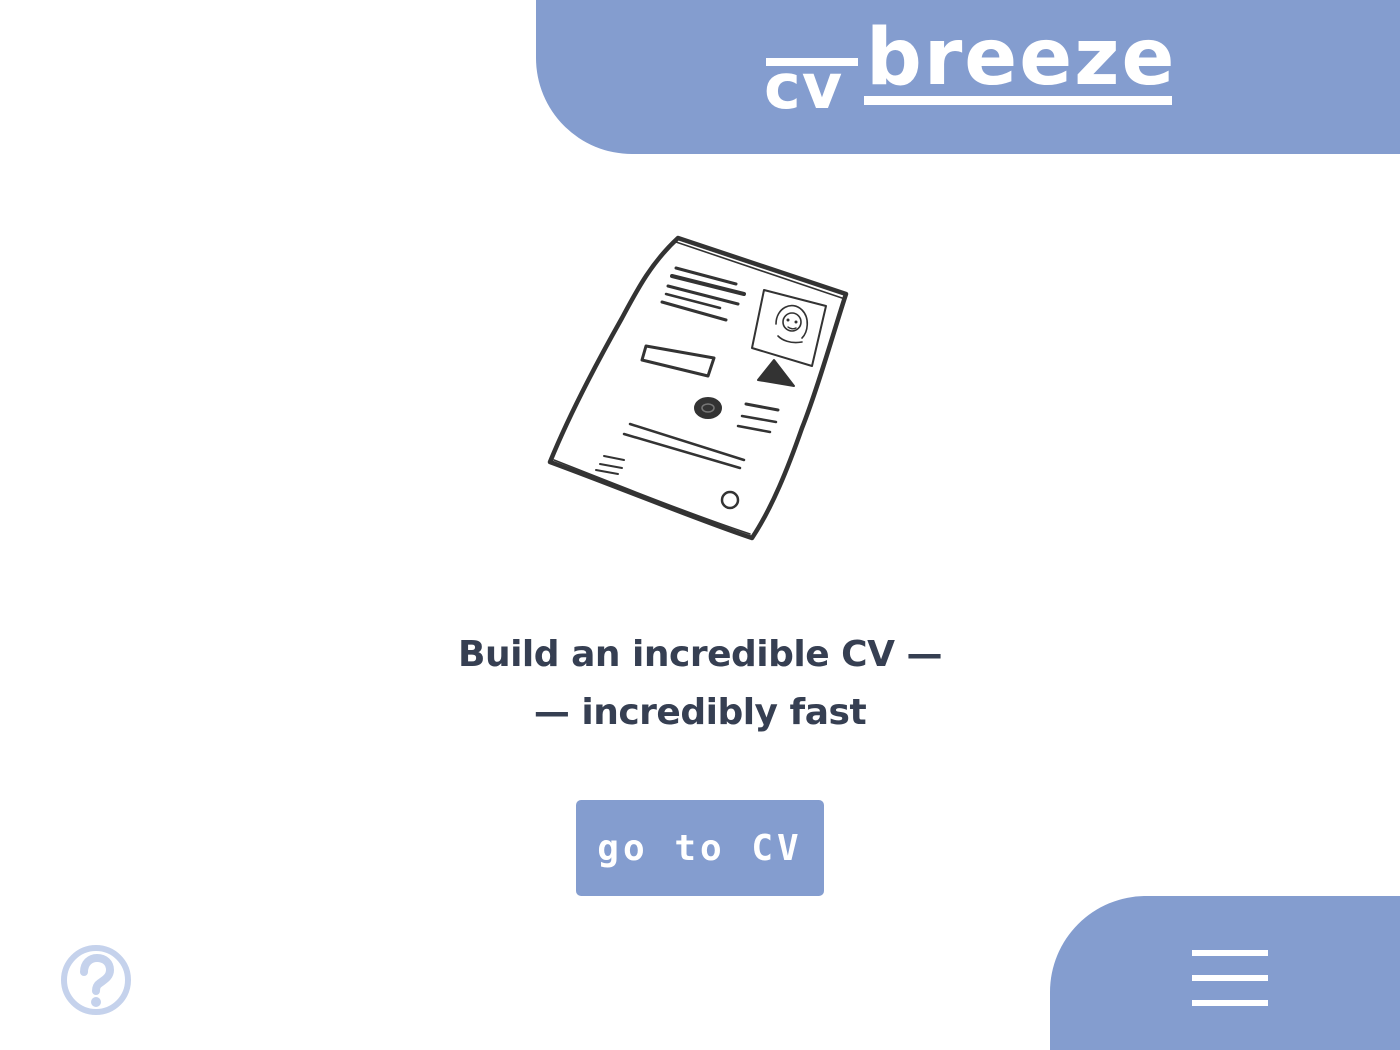 This screenshot has height=1050, width=1400. Describe the element at coordinates (1021, 58) in the screenshot. I see `logo-breeze-text: breeze` at that location.